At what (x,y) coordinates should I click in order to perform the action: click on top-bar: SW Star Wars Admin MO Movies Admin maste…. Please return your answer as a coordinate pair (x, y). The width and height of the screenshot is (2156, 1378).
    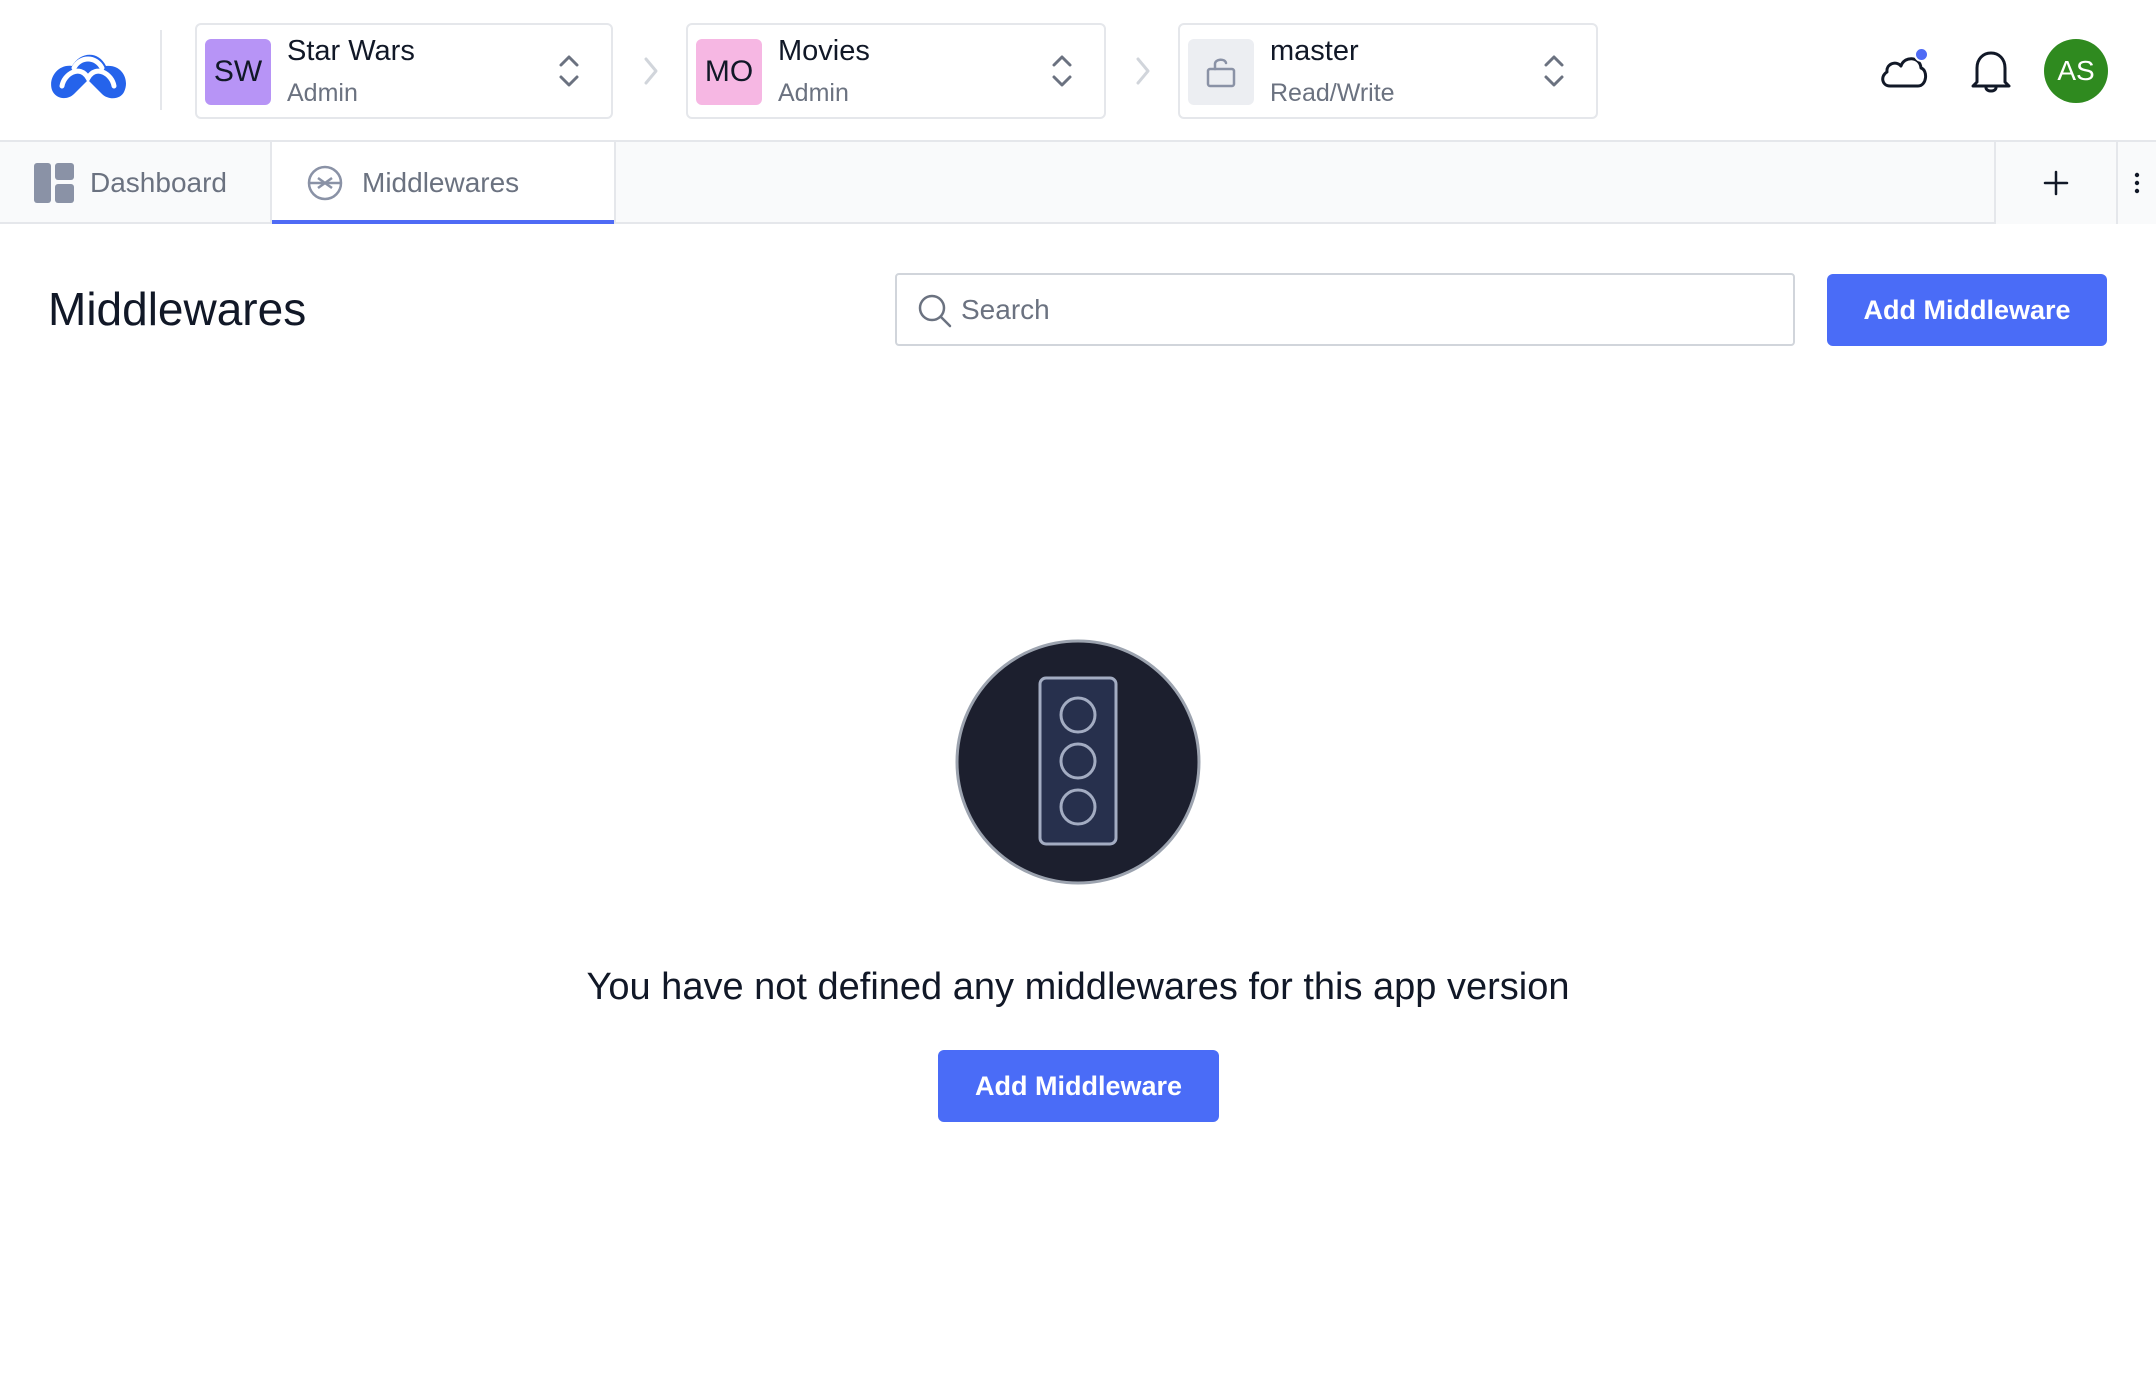
    Looking at the image, I should click on (1078, 71).